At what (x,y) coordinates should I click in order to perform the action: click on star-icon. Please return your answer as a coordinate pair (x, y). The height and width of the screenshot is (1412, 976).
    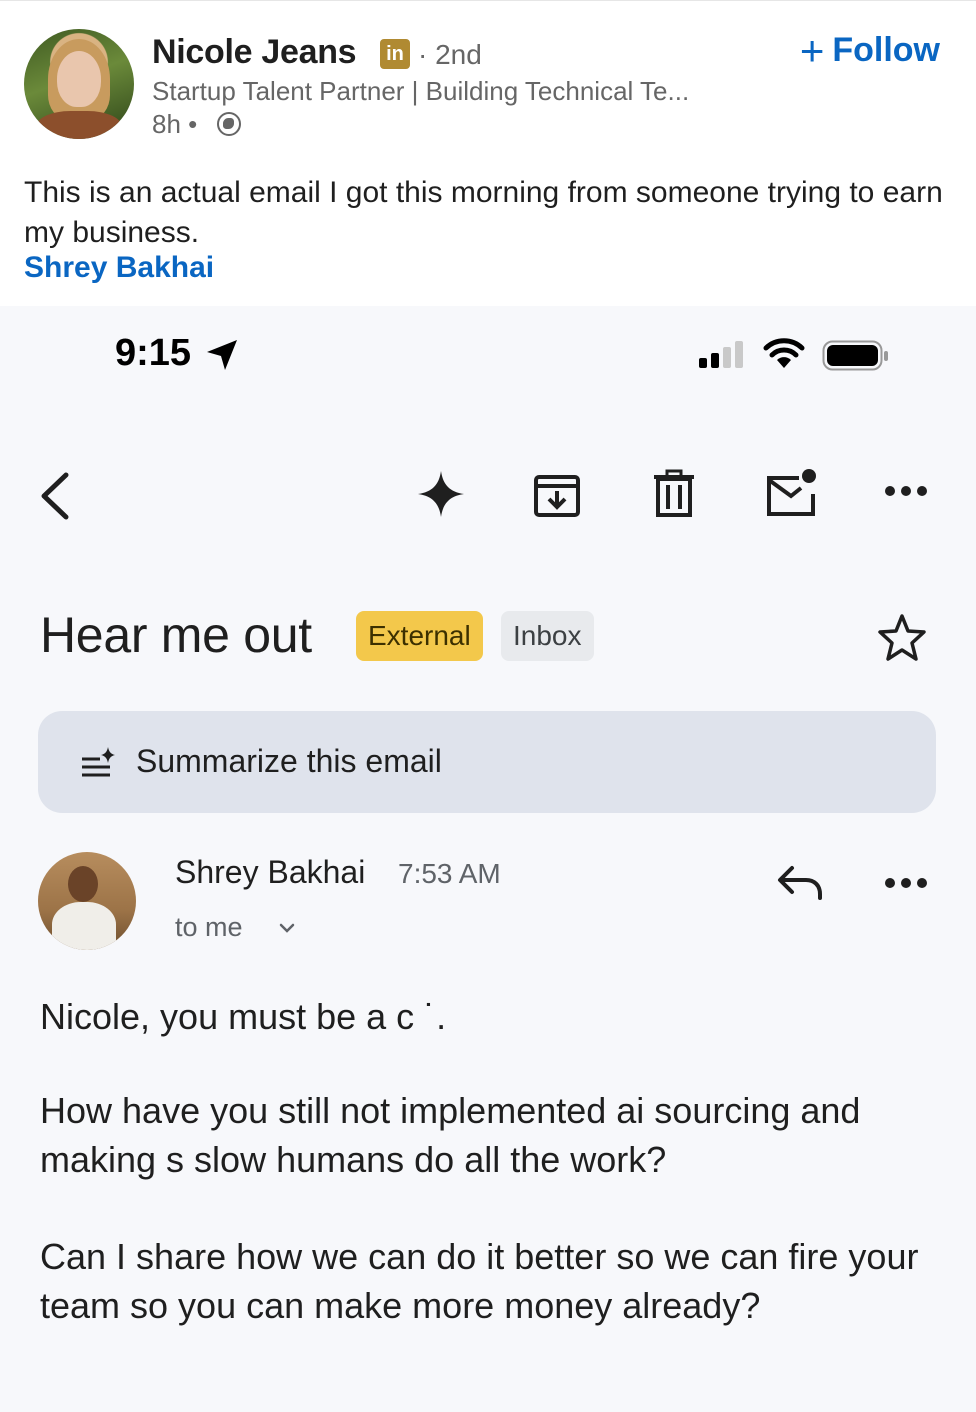
    Looking at the image, I should click on (902, 638).